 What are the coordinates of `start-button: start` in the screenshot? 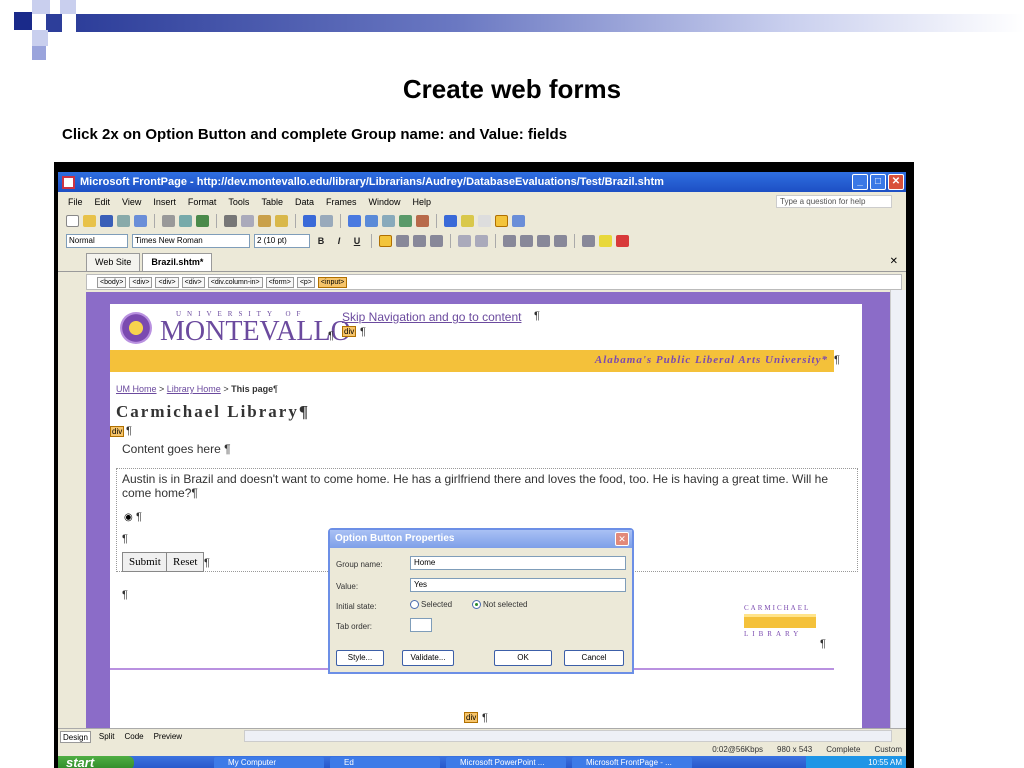 It's located at (96, 762).